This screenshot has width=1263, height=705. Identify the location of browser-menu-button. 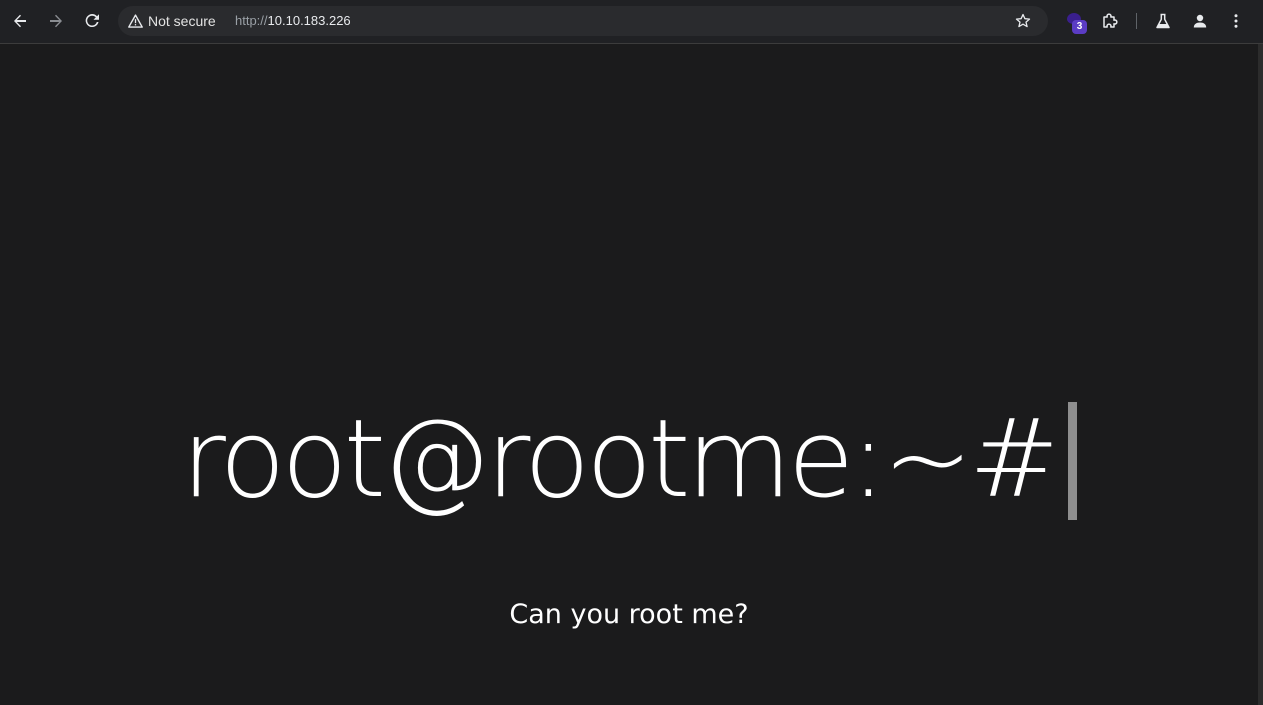
(1236, 21).